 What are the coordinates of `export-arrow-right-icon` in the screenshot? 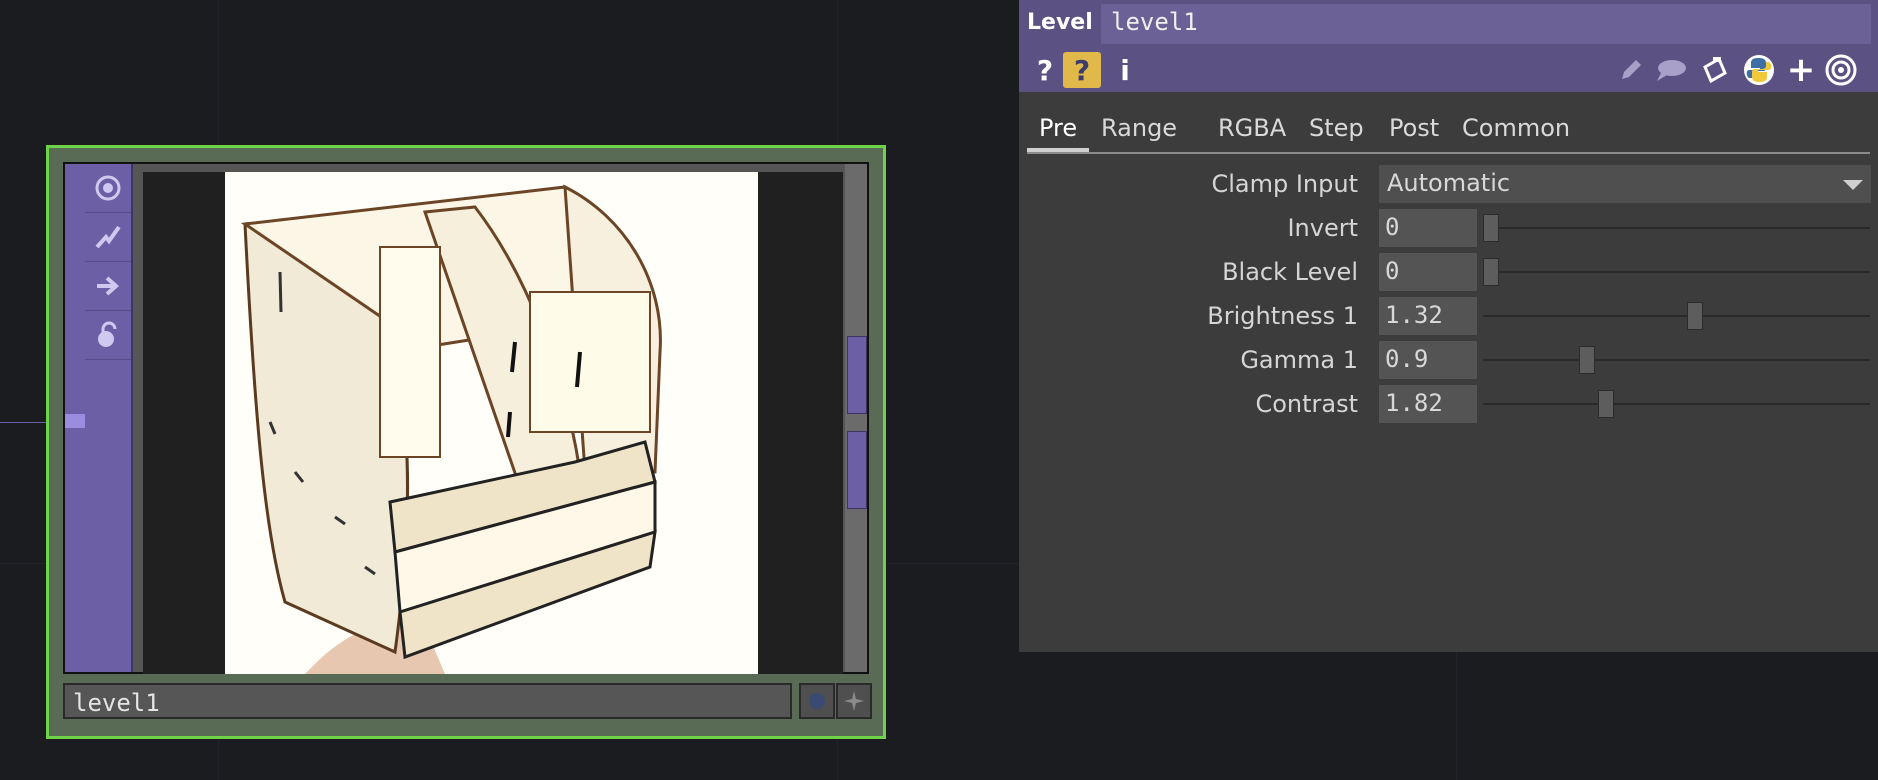 It's located at (108, 286).